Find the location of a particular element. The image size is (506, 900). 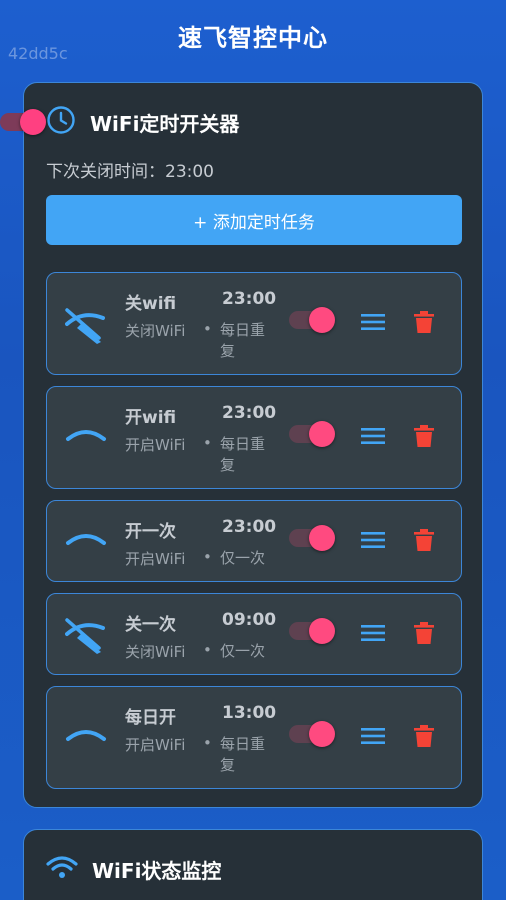

monitor-card-header: WiFi状态监控 is located at coordinates (133, 869).